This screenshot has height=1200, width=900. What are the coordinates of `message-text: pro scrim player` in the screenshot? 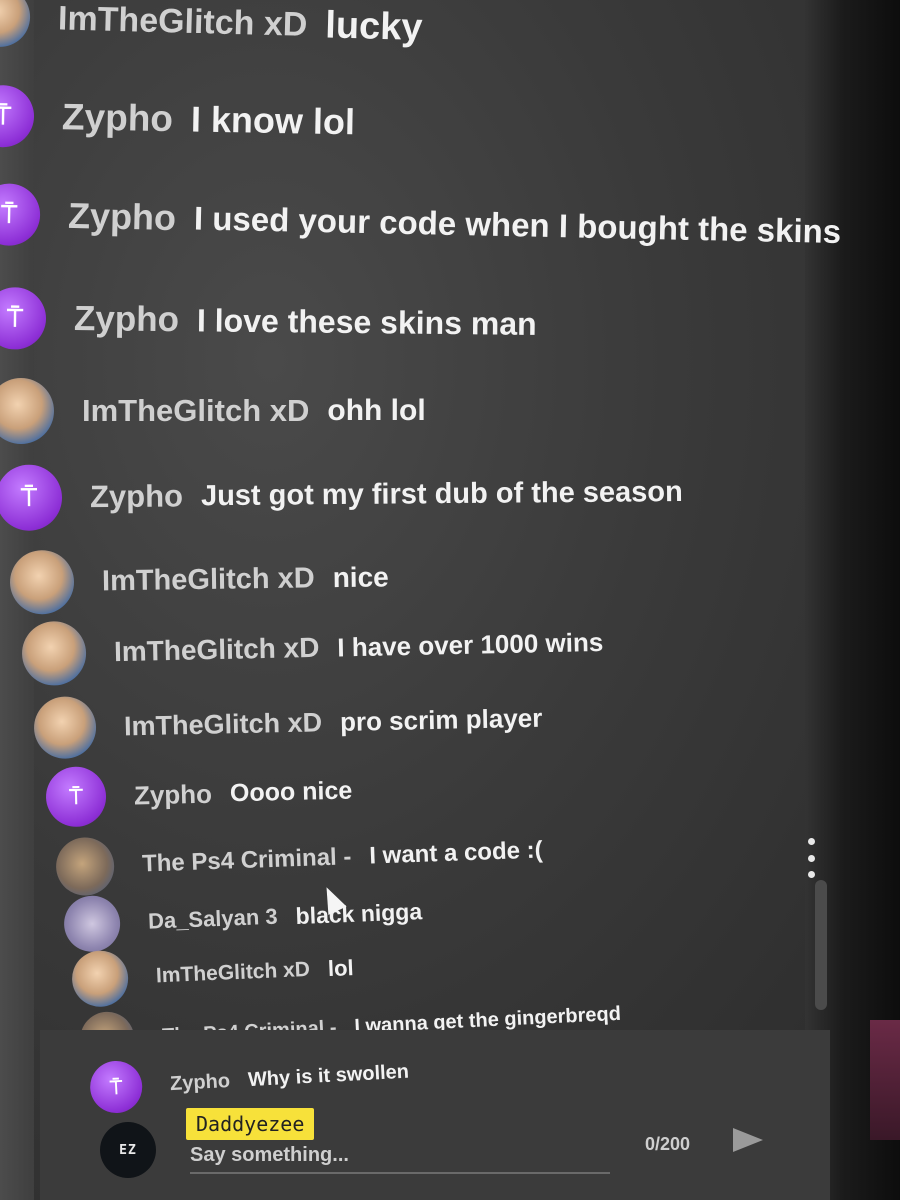 It's located at (441, 719).